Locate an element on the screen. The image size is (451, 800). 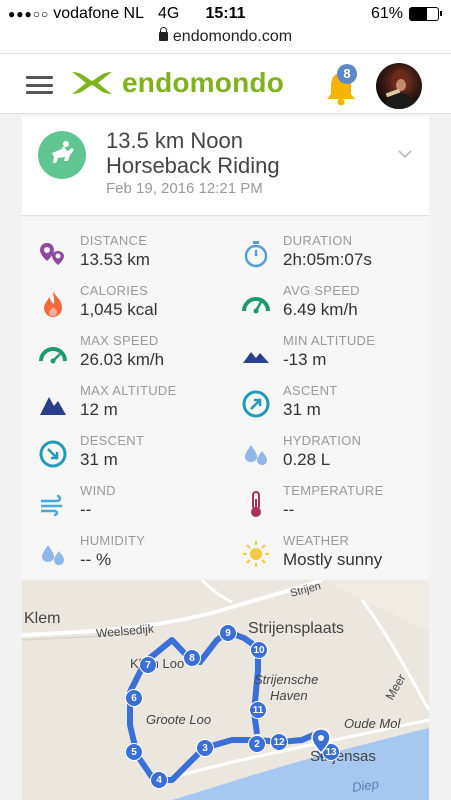
stat-avg-speed: AVG SPEED 6.49 km/h is located at coordinates (341, 305).